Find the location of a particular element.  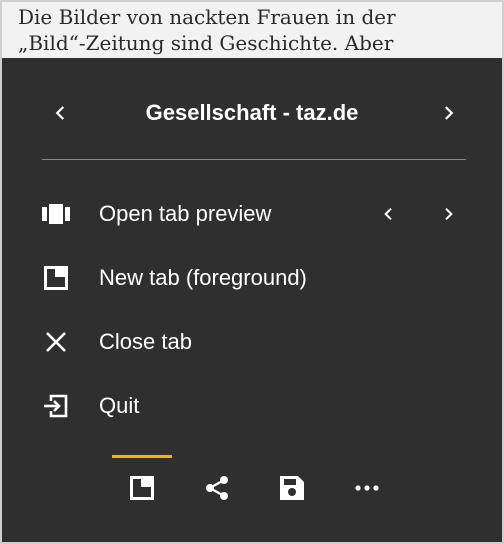

more-button is located at coordinates (367, 488).